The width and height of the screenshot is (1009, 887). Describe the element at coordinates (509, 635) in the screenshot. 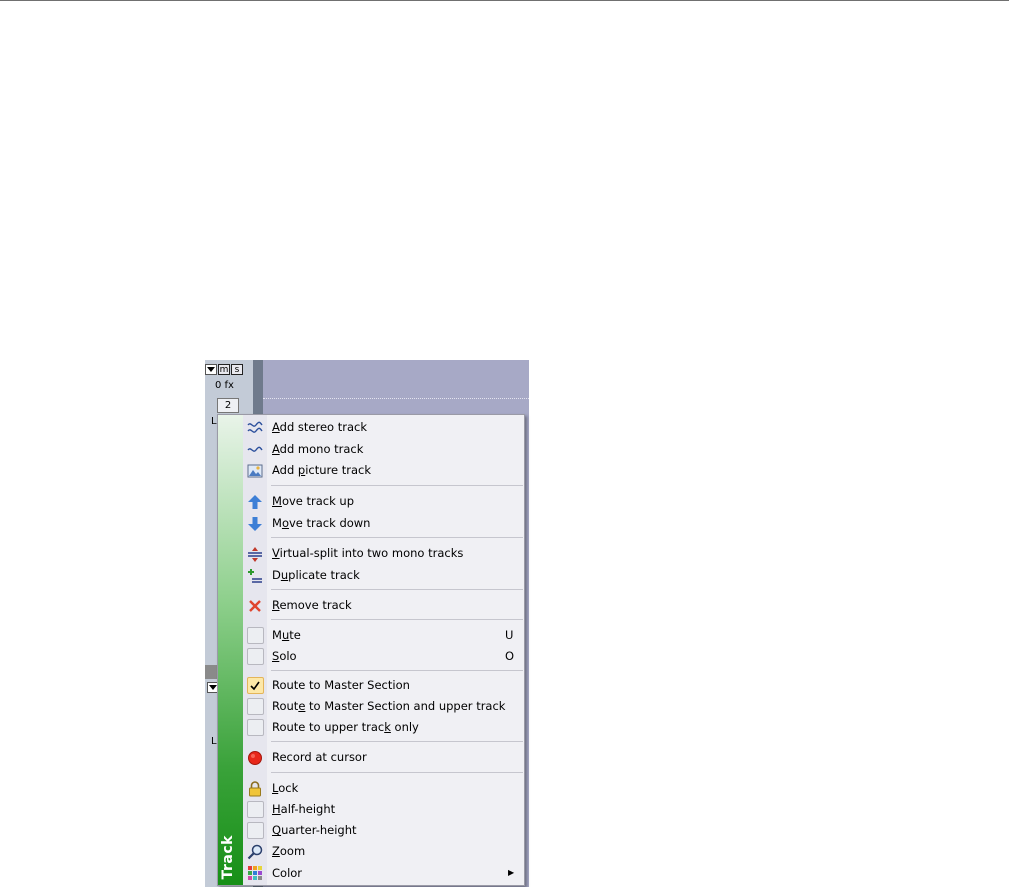

I see `mute-shortcut: U` at that location.